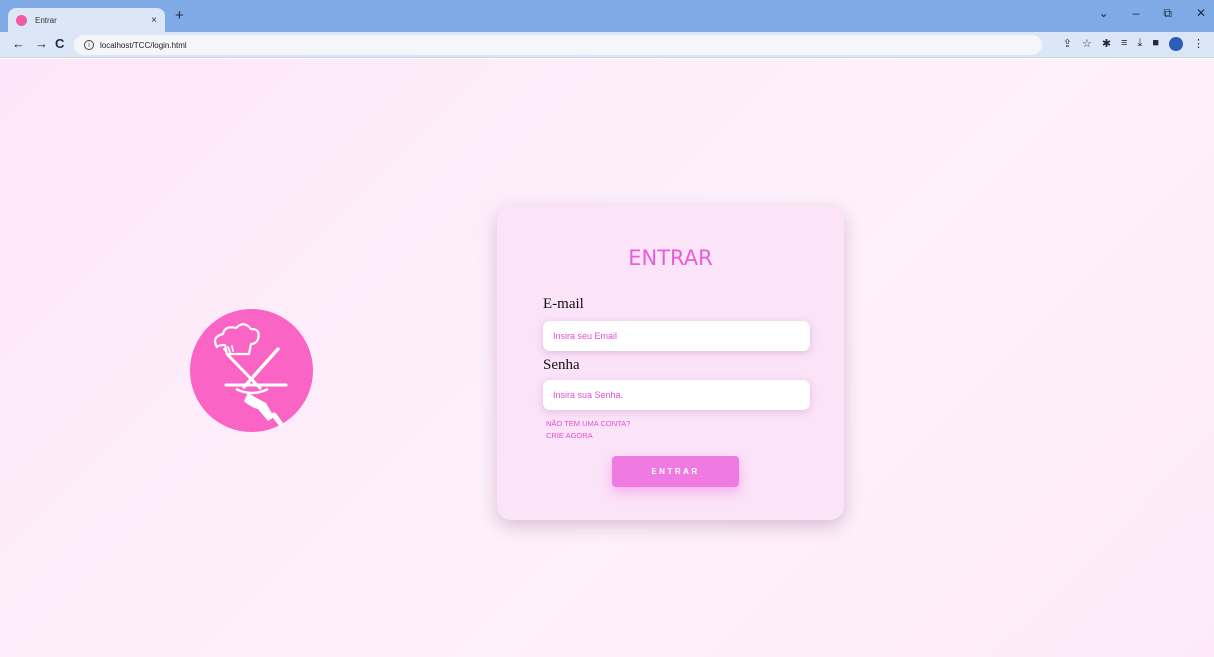  Describe the element at coordinates (18, 44) in the screenshot. I see `back-icon: ←` at that location.